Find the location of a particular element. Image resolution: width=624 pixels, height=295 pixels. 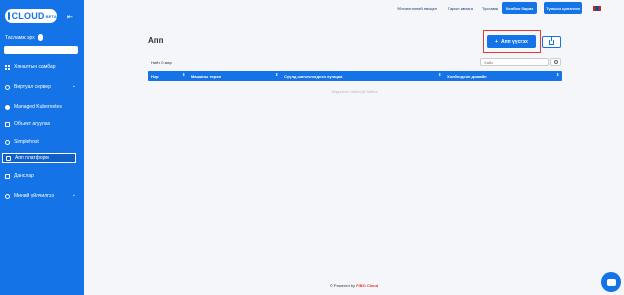

sidebar-item-label: Апп платформ is located at coordinates (32, 158).